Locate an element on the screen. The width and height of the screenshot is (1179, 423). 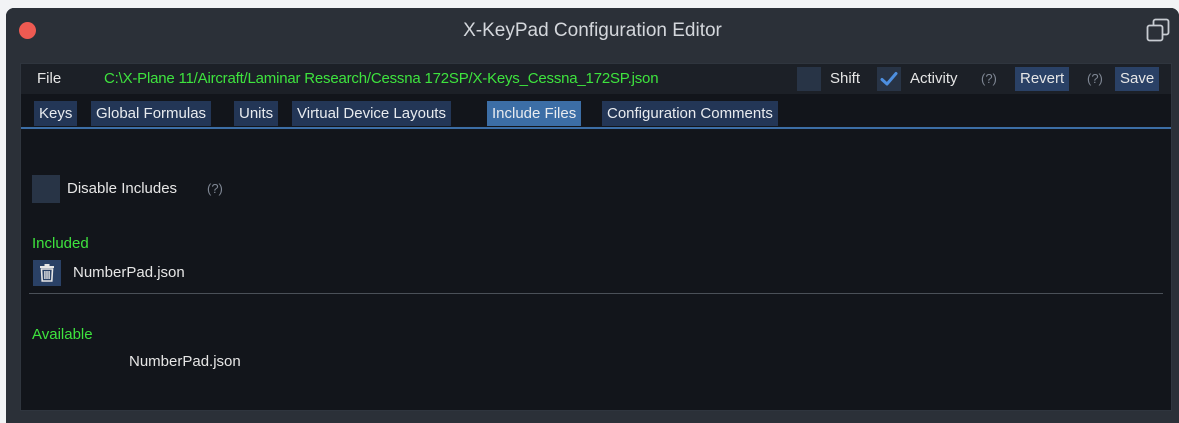
title-bar: X-KeyPad Configuration Editor is located at coordinates (592, 31).